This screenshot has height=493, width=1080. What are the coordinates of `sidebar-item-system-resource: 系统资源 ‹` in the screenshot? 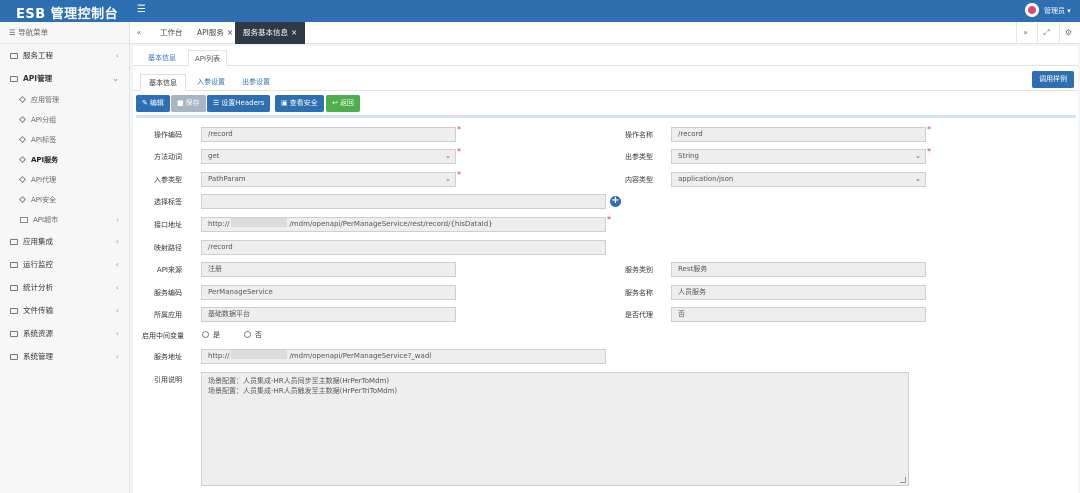 It's located at (64, 333).